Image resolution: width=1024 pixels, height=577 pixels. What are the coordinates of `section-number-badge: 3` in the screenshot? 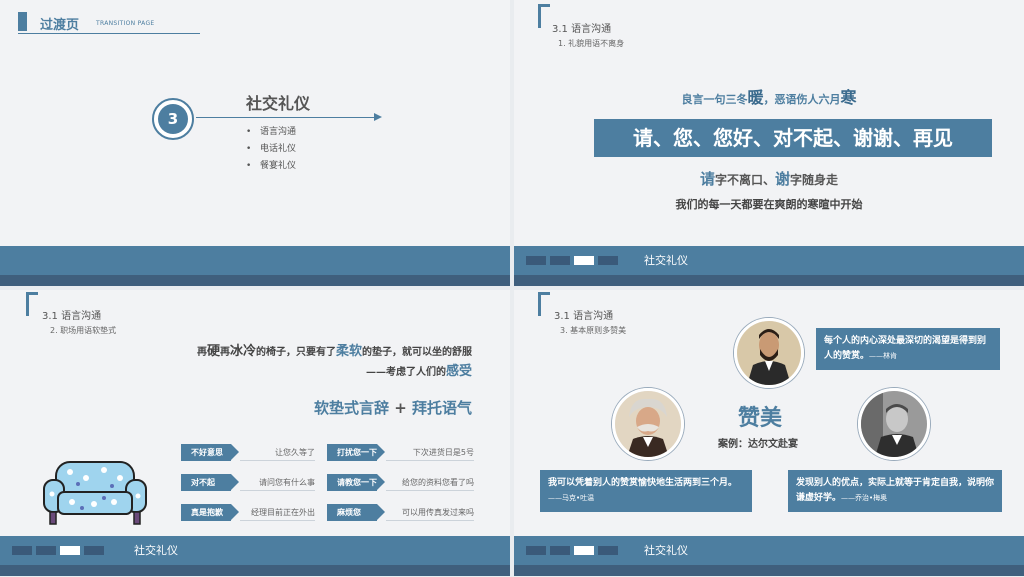 It's located at (173, 119).